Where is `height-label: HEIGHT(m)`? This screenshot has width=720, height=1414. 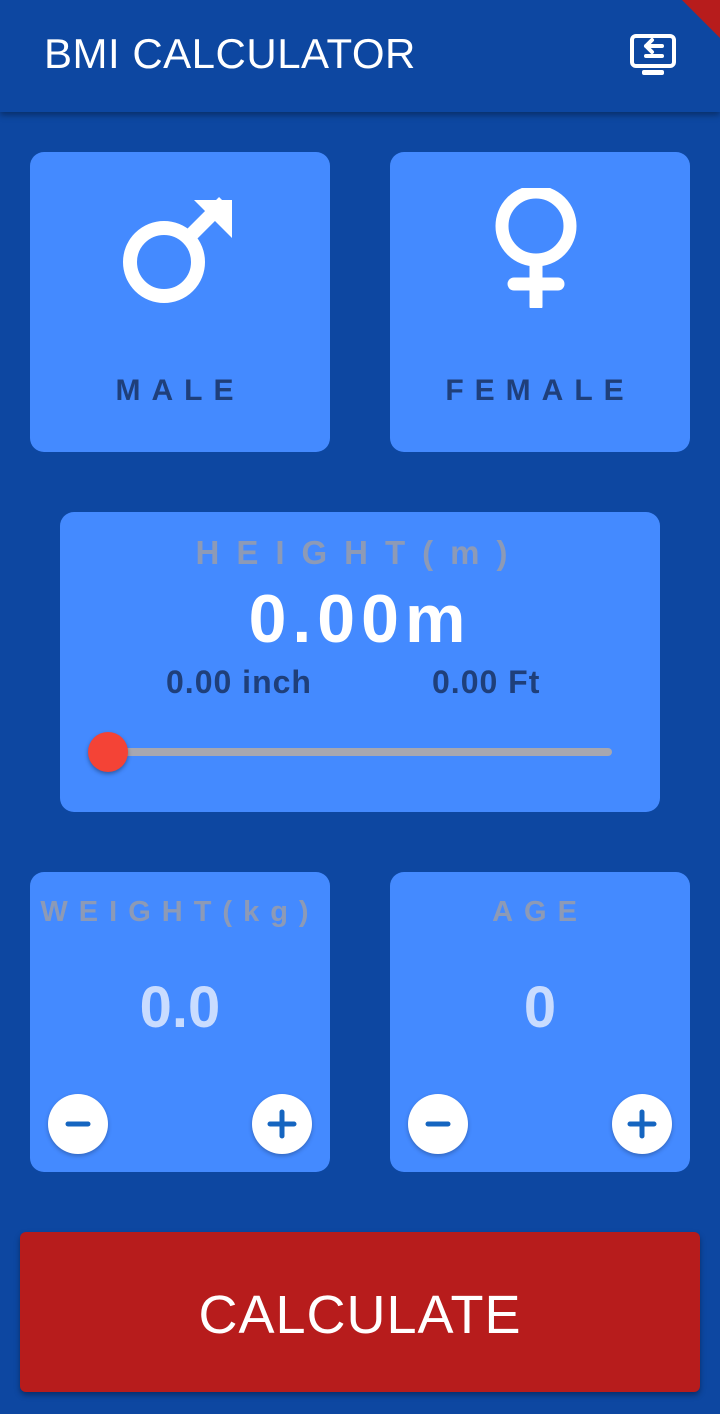 height-label: HEIGHT(m) is located at coordinates (360, 552).